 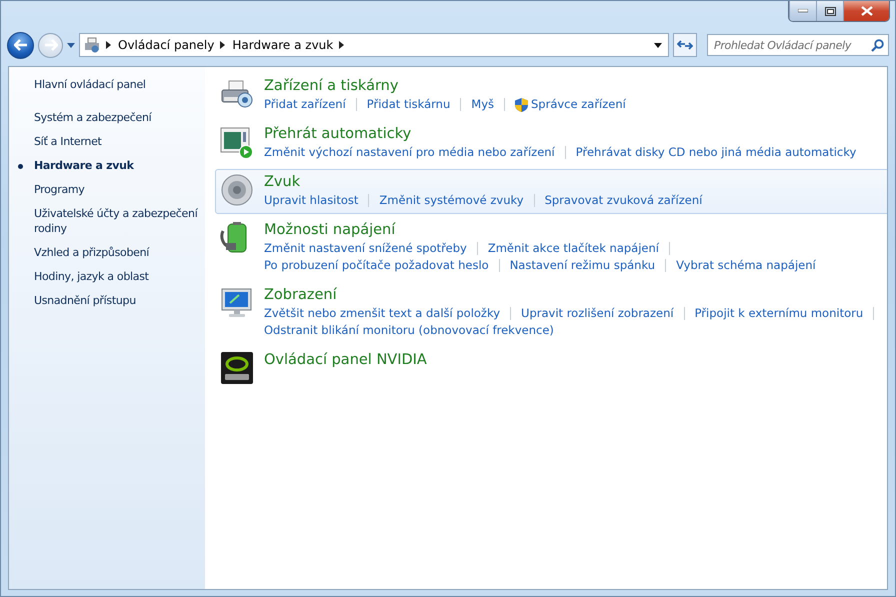 I want to click on refresh-icon, so click(x=685, y=45).